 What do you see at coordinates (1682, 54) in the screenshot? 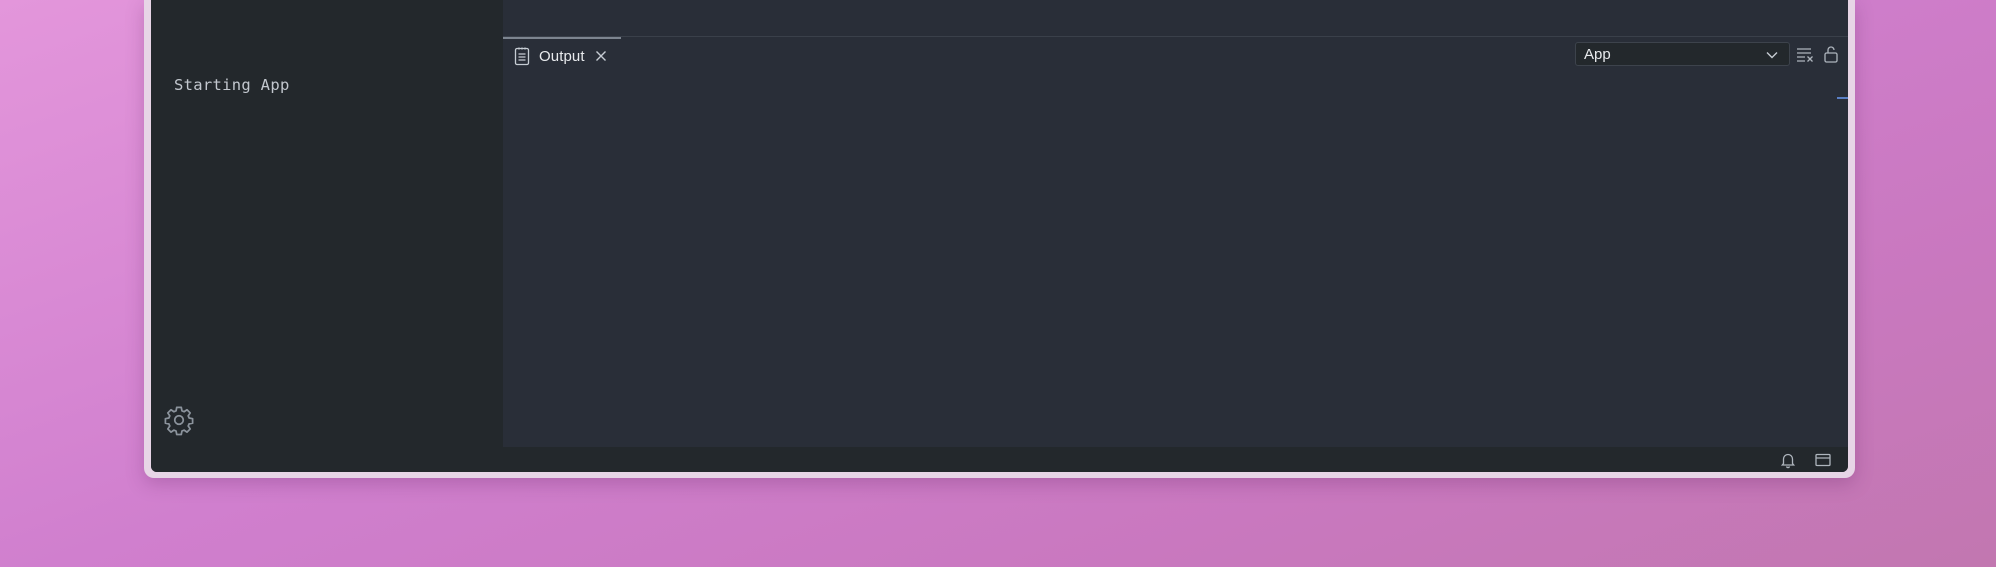
I see `output-channel-select: App` at bounding box center [1682, 54].